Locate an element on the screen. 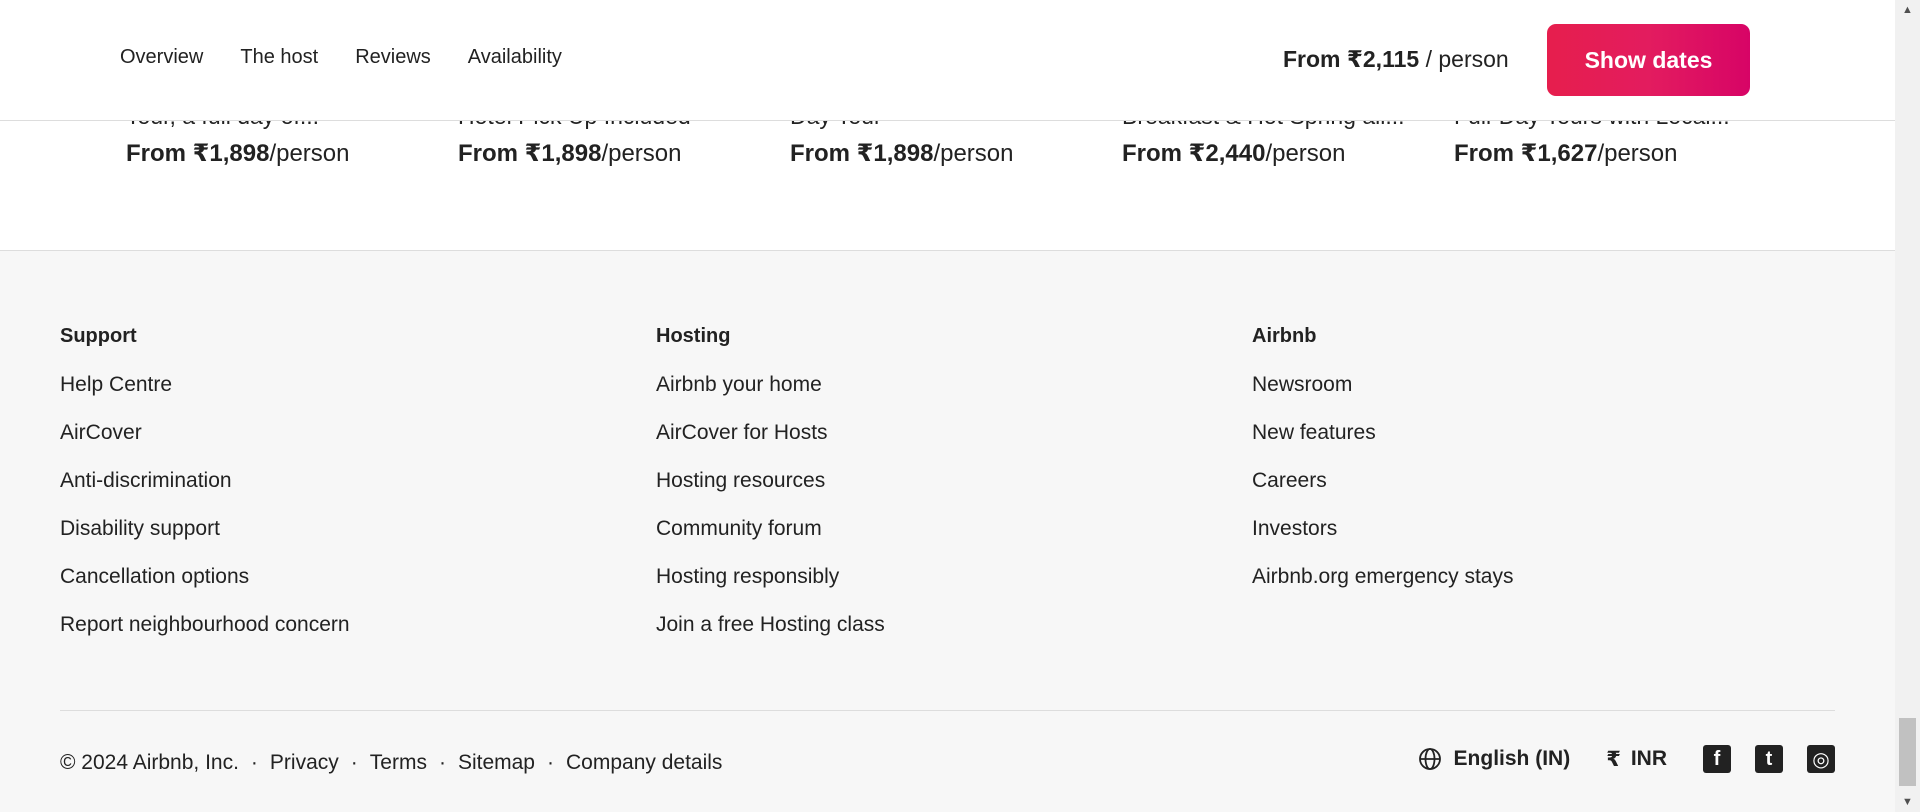 This screenshot has height=812, width=1920. footer-link-help-centre: Help Centre is located at coordinates (205, 396).